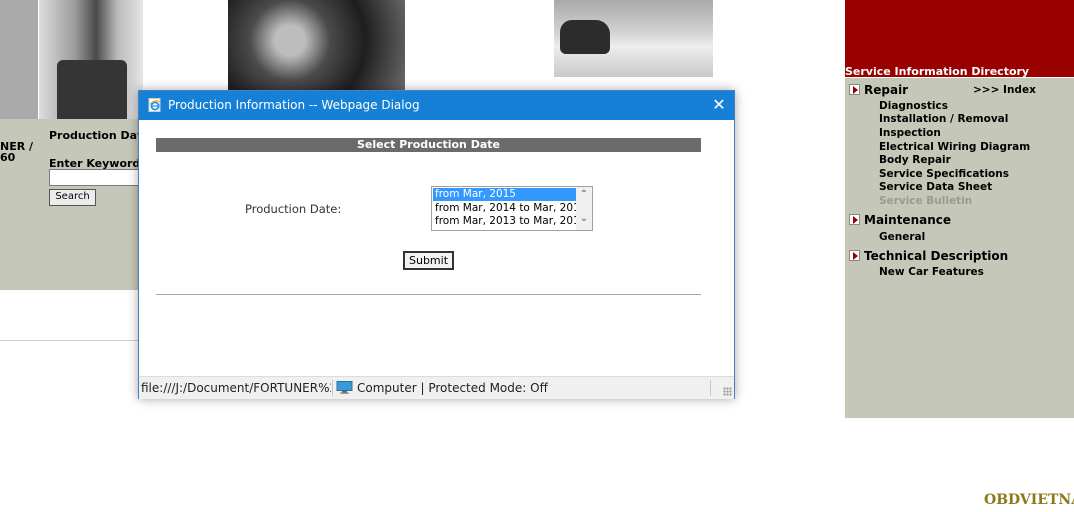 This screenshot has height=512, width=1074. I want to click on submit-button: Submit, so click(428, 260).